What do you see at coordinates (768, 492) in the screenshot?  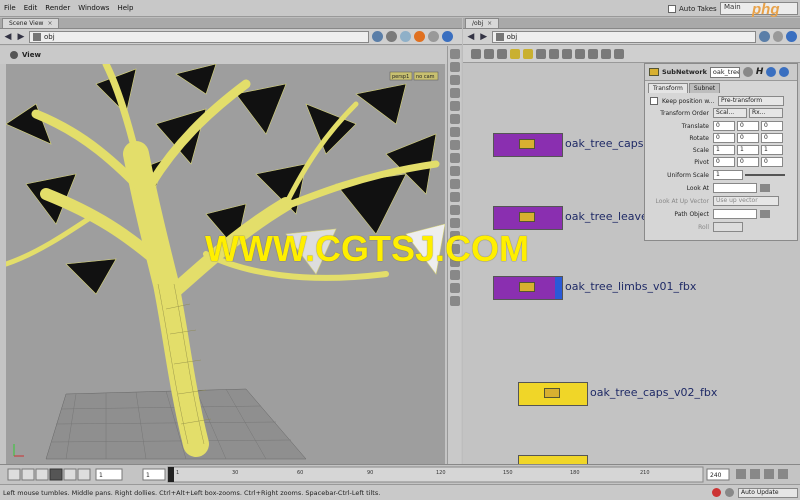 I see `auto-update-dropdown: Auto Update` at bounding box center [768, 492].